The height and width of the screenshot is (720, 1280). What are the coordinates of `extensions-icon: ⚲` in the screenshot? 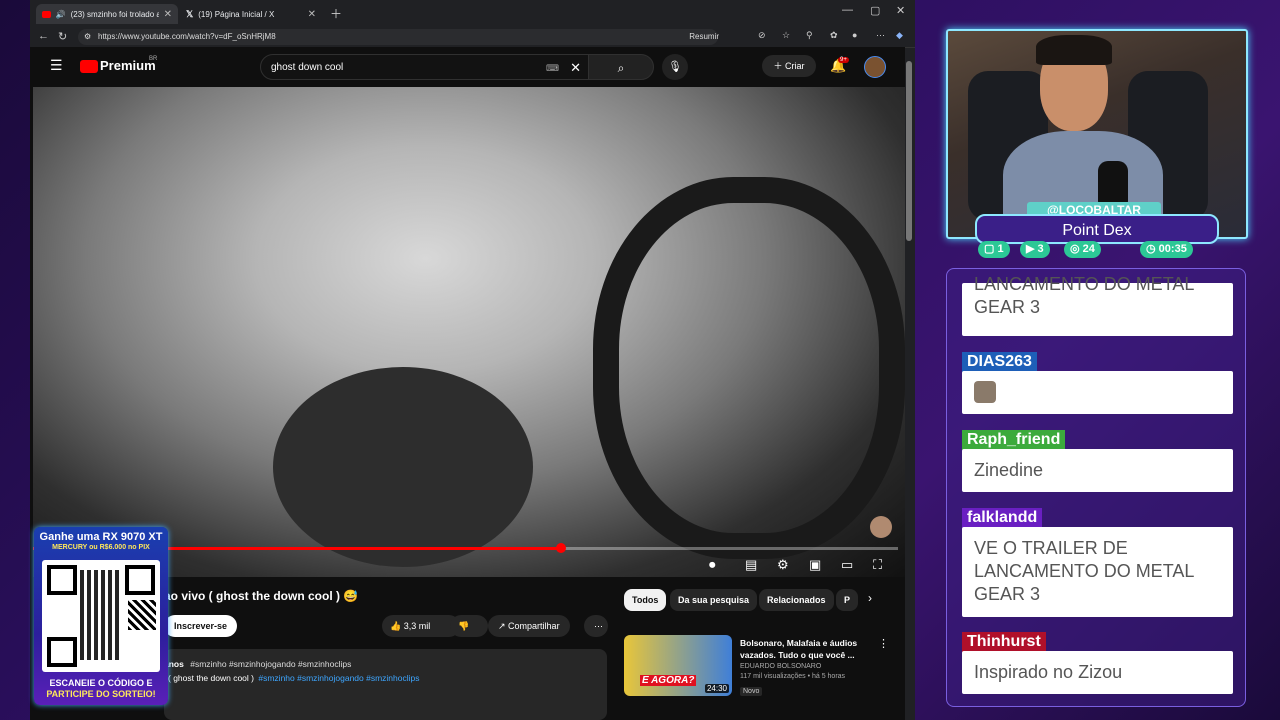 It's located at (809, 35).